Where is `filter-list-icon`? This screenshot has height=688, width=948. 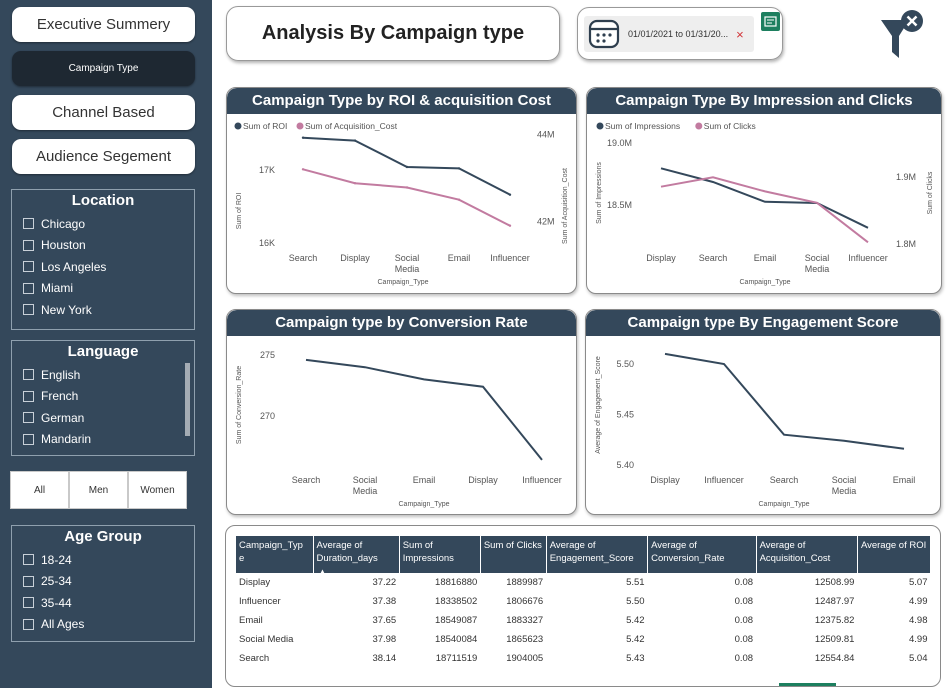 filter-list-icon is located at coordinates (770, 21).